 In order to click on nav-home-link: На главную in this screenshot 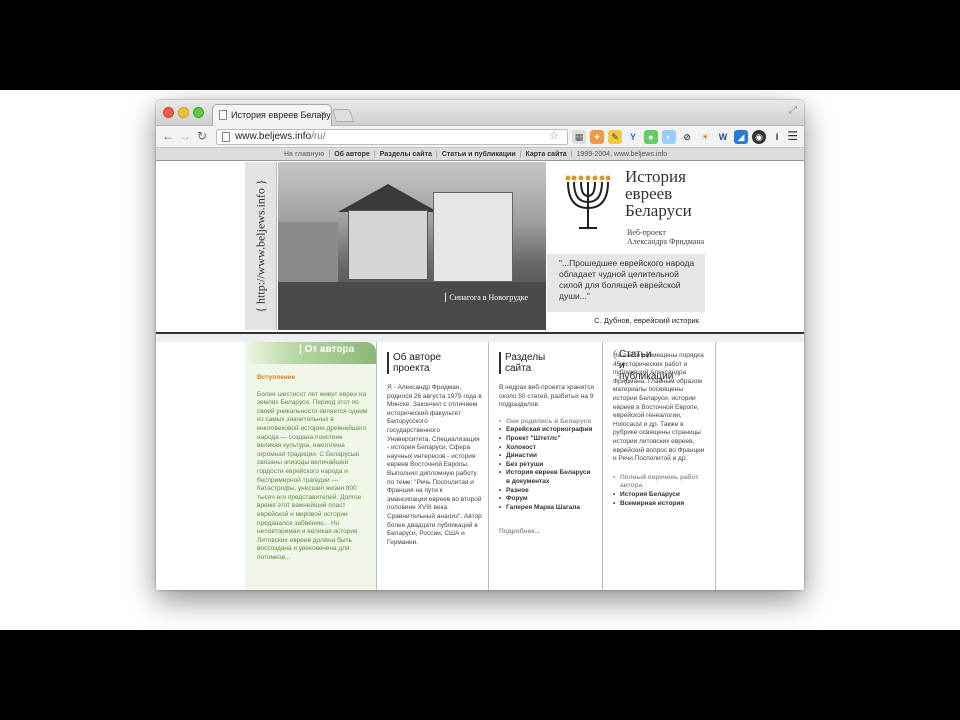, I will do `click(304, 154)`.